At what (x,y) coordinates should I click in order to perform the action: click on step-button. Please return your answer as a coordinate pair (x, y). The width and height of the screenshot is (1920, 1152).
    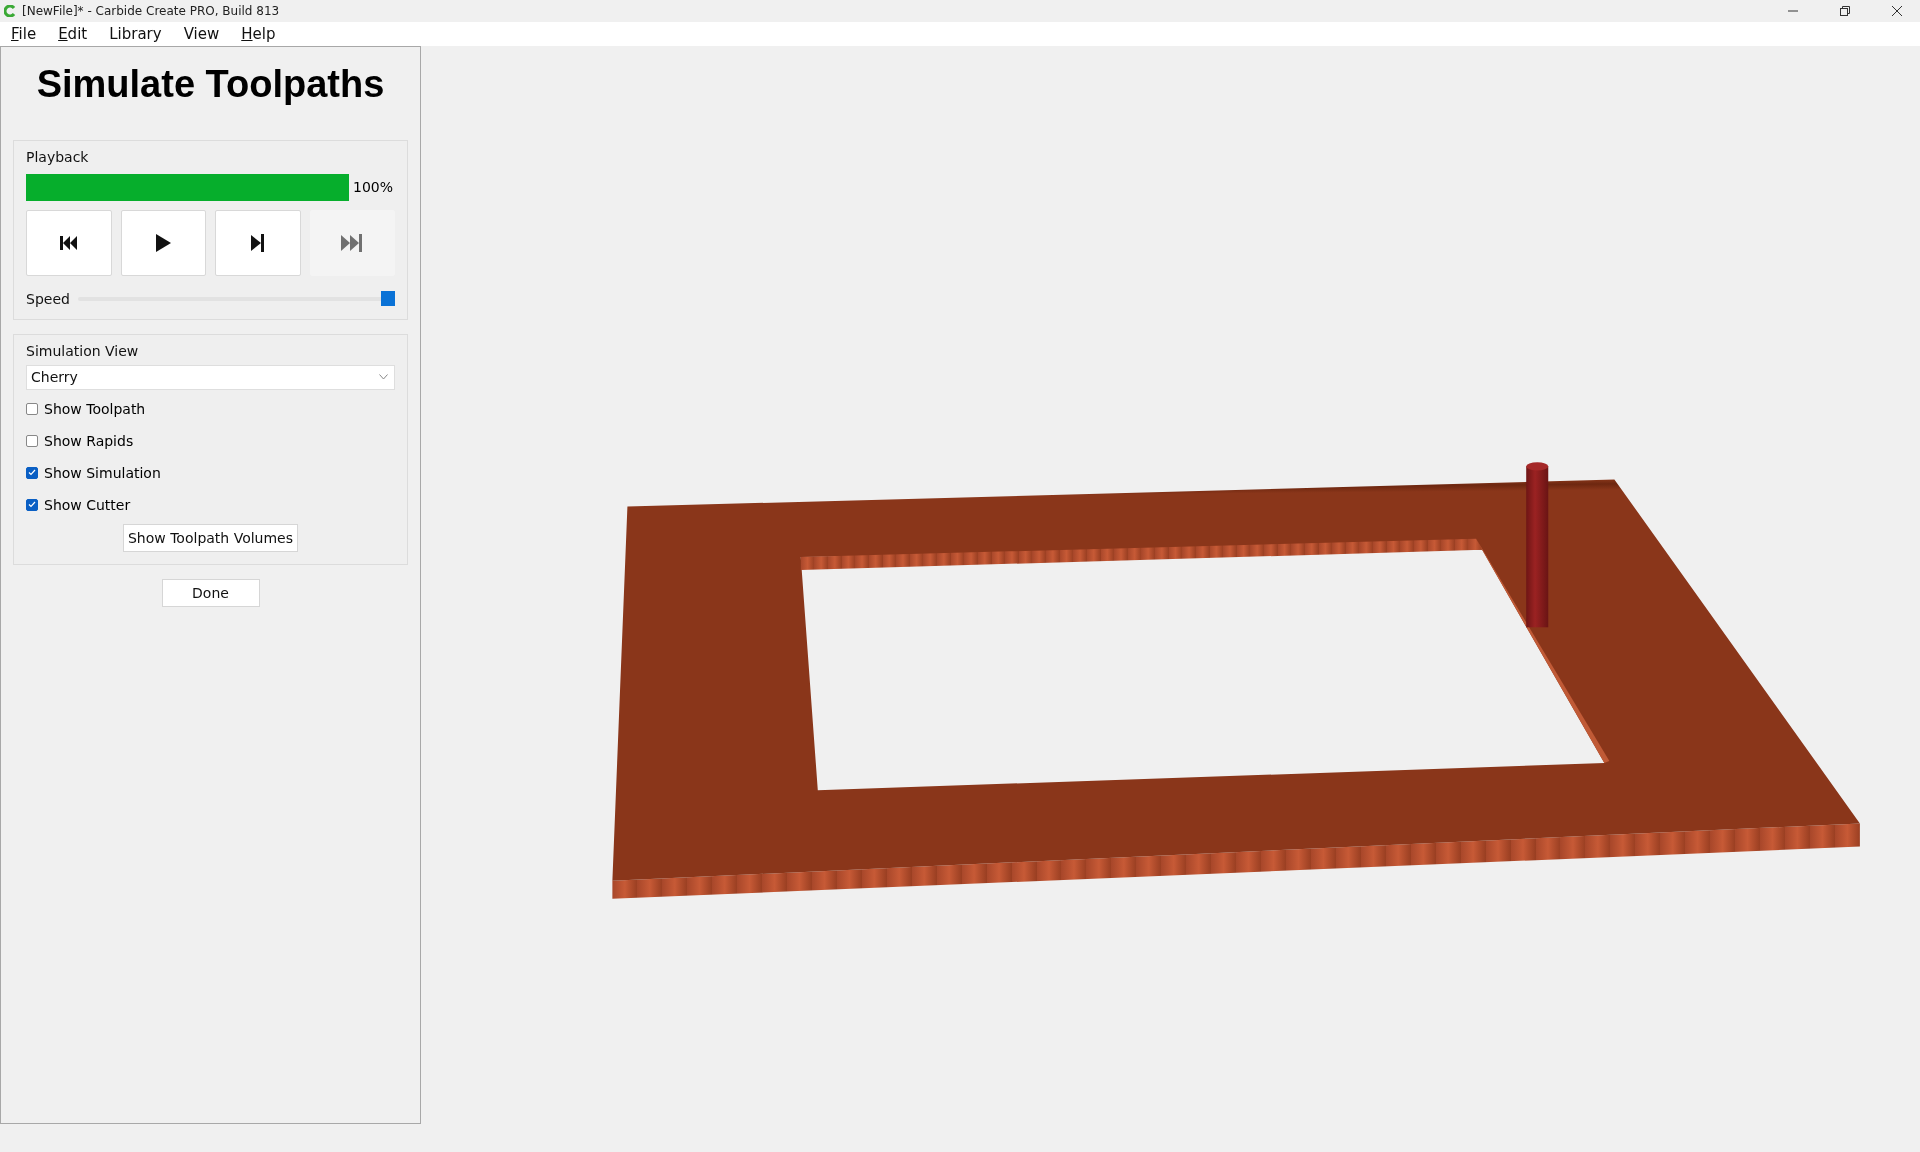
    Looking at the image, I should click on (258, 242).